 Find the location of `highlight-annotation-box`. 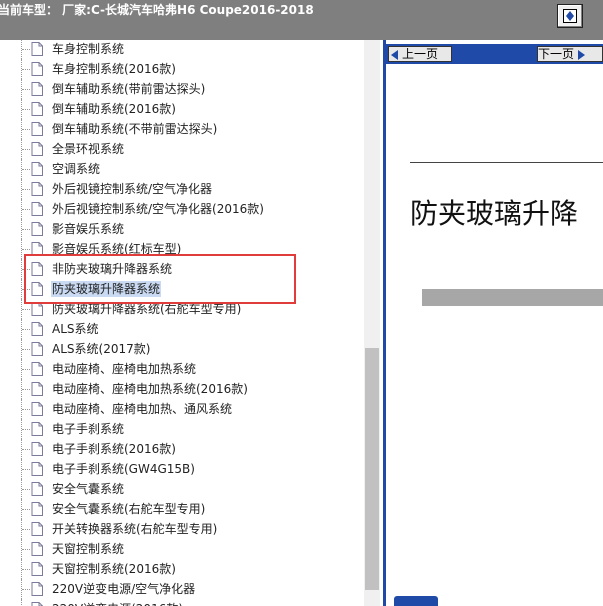

highlight-annotation-box is located at coordinates (160, 279).